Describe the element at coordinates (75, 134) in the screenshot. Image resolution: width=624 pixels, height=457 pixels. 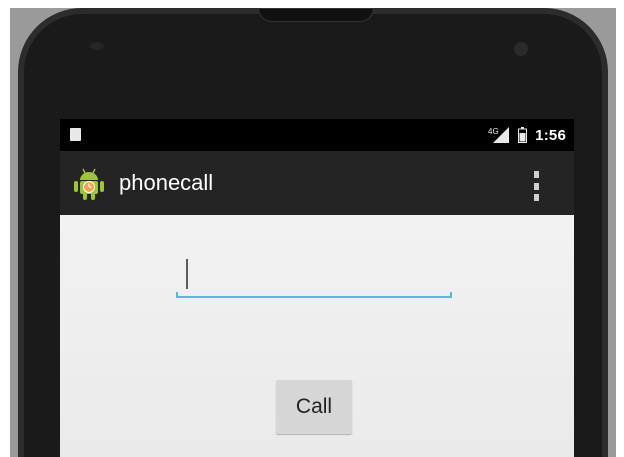
I see `sd-card-icon` at that location.